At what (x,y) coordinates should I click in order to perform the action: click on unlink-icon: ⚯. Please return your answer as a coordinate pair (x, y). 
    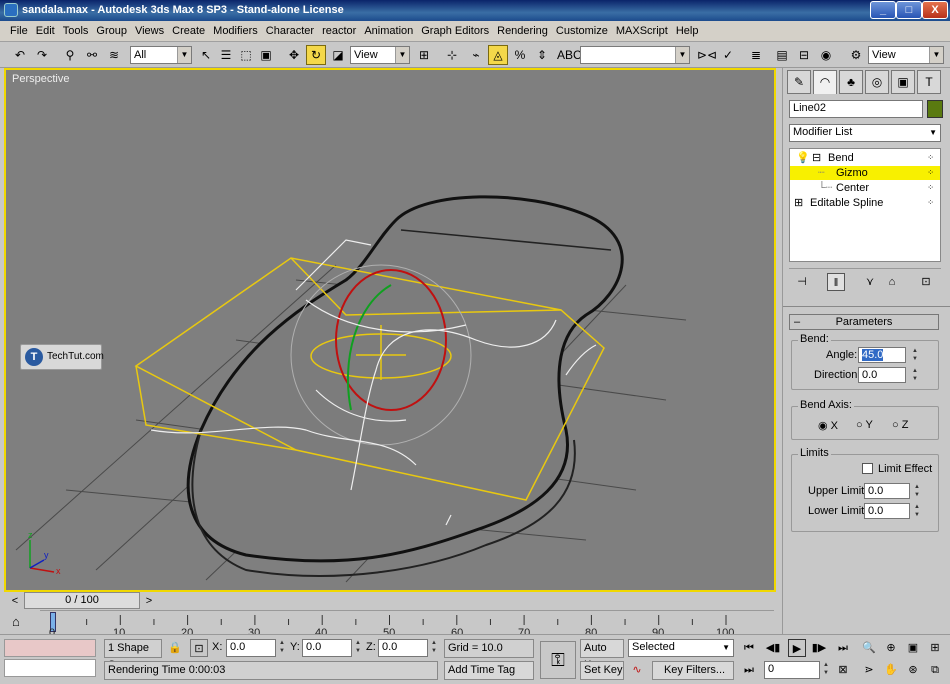
    Looking at the image, I should click on (92, 55).